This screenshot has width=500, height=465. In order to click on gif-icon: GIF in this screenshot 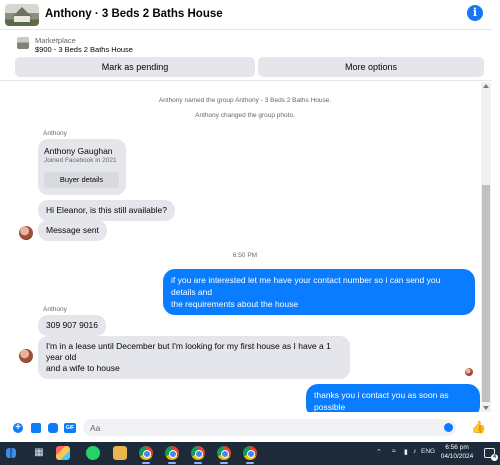, I will do `click(70, 428)`.